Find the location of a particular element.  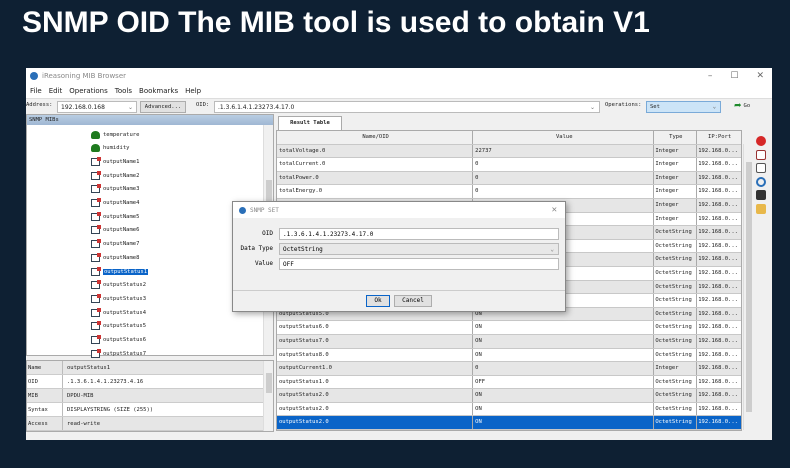

dialog-close-button: ✕ is located at coordinates (554, 210).